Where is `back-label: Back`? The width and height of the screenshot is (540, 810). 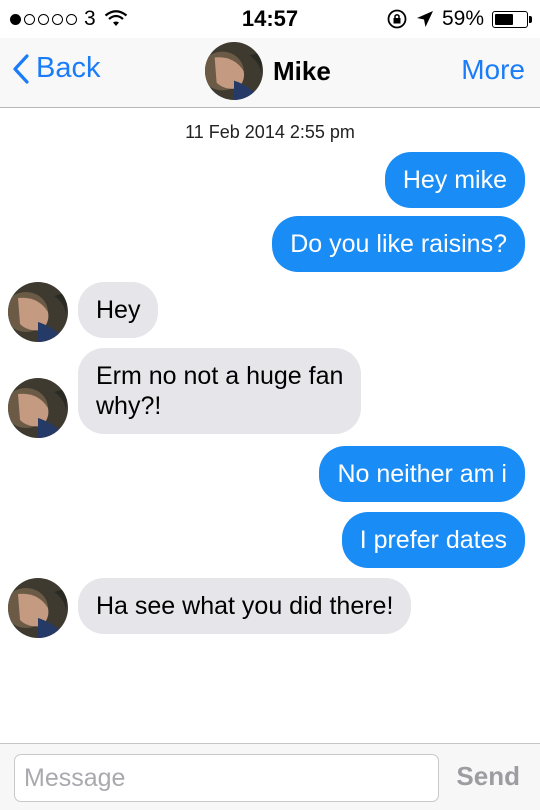
back-label: Back is located at coordinates (68, 68).